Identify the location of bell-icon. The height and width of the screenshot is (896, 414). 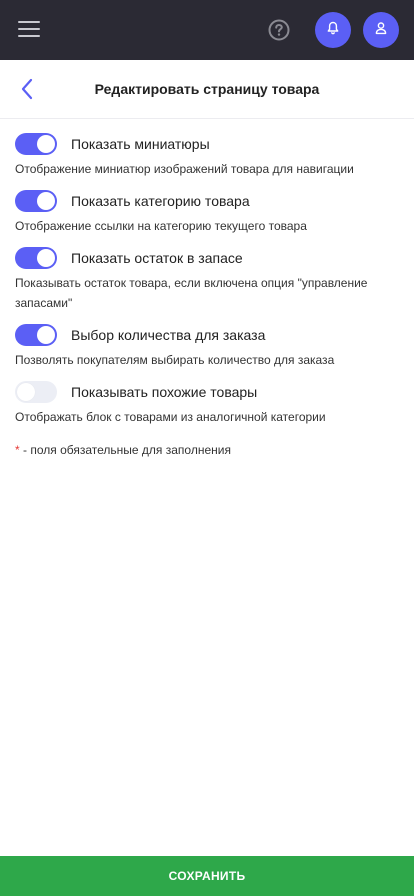
(333, 30).